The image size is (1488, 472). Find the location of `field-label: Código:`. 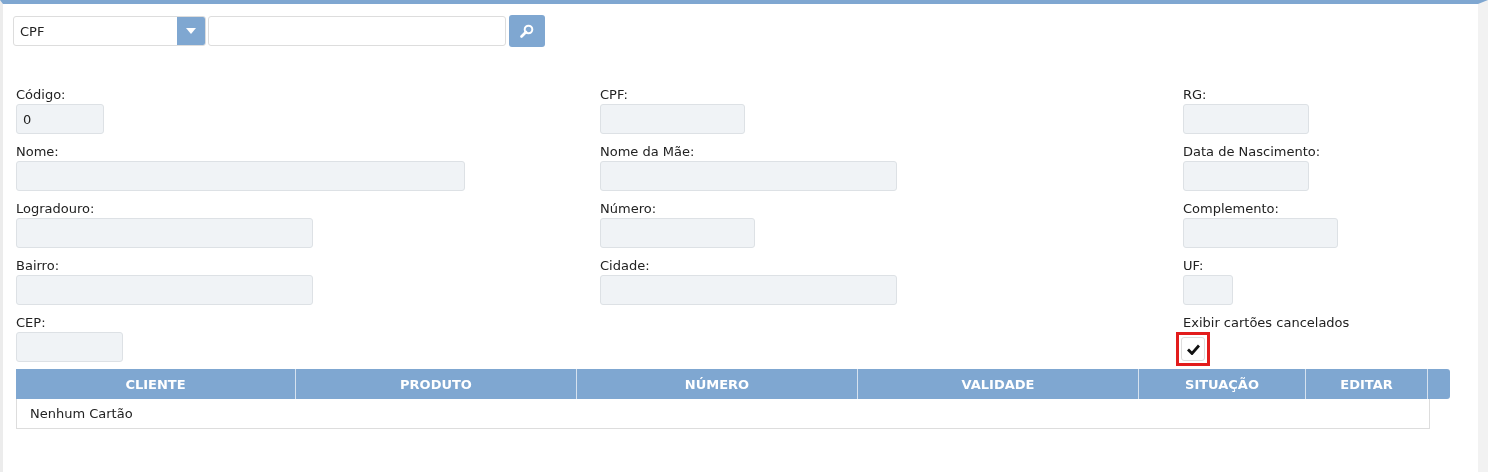

field-label: Código: is located at coordinates (41, 94).